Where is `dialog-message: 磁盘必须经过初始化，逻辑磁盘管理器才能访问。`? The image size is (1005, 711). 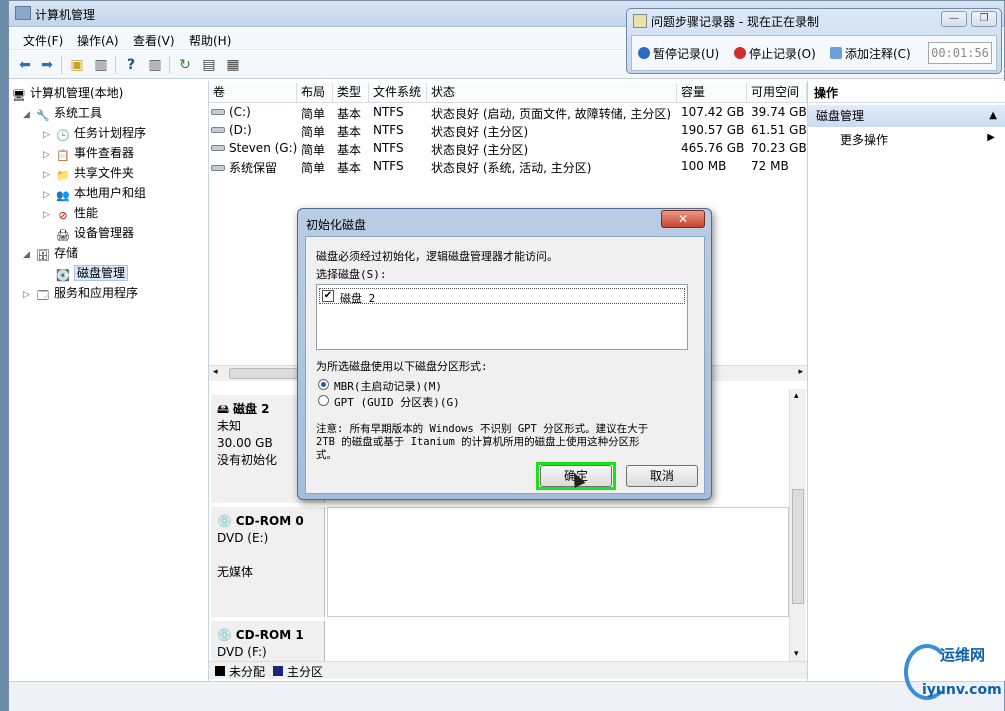 dialog-message: 磁盘必须经过初始化，逻辑磁盘管理器才能访问。 is located at coordinates (437, 256).